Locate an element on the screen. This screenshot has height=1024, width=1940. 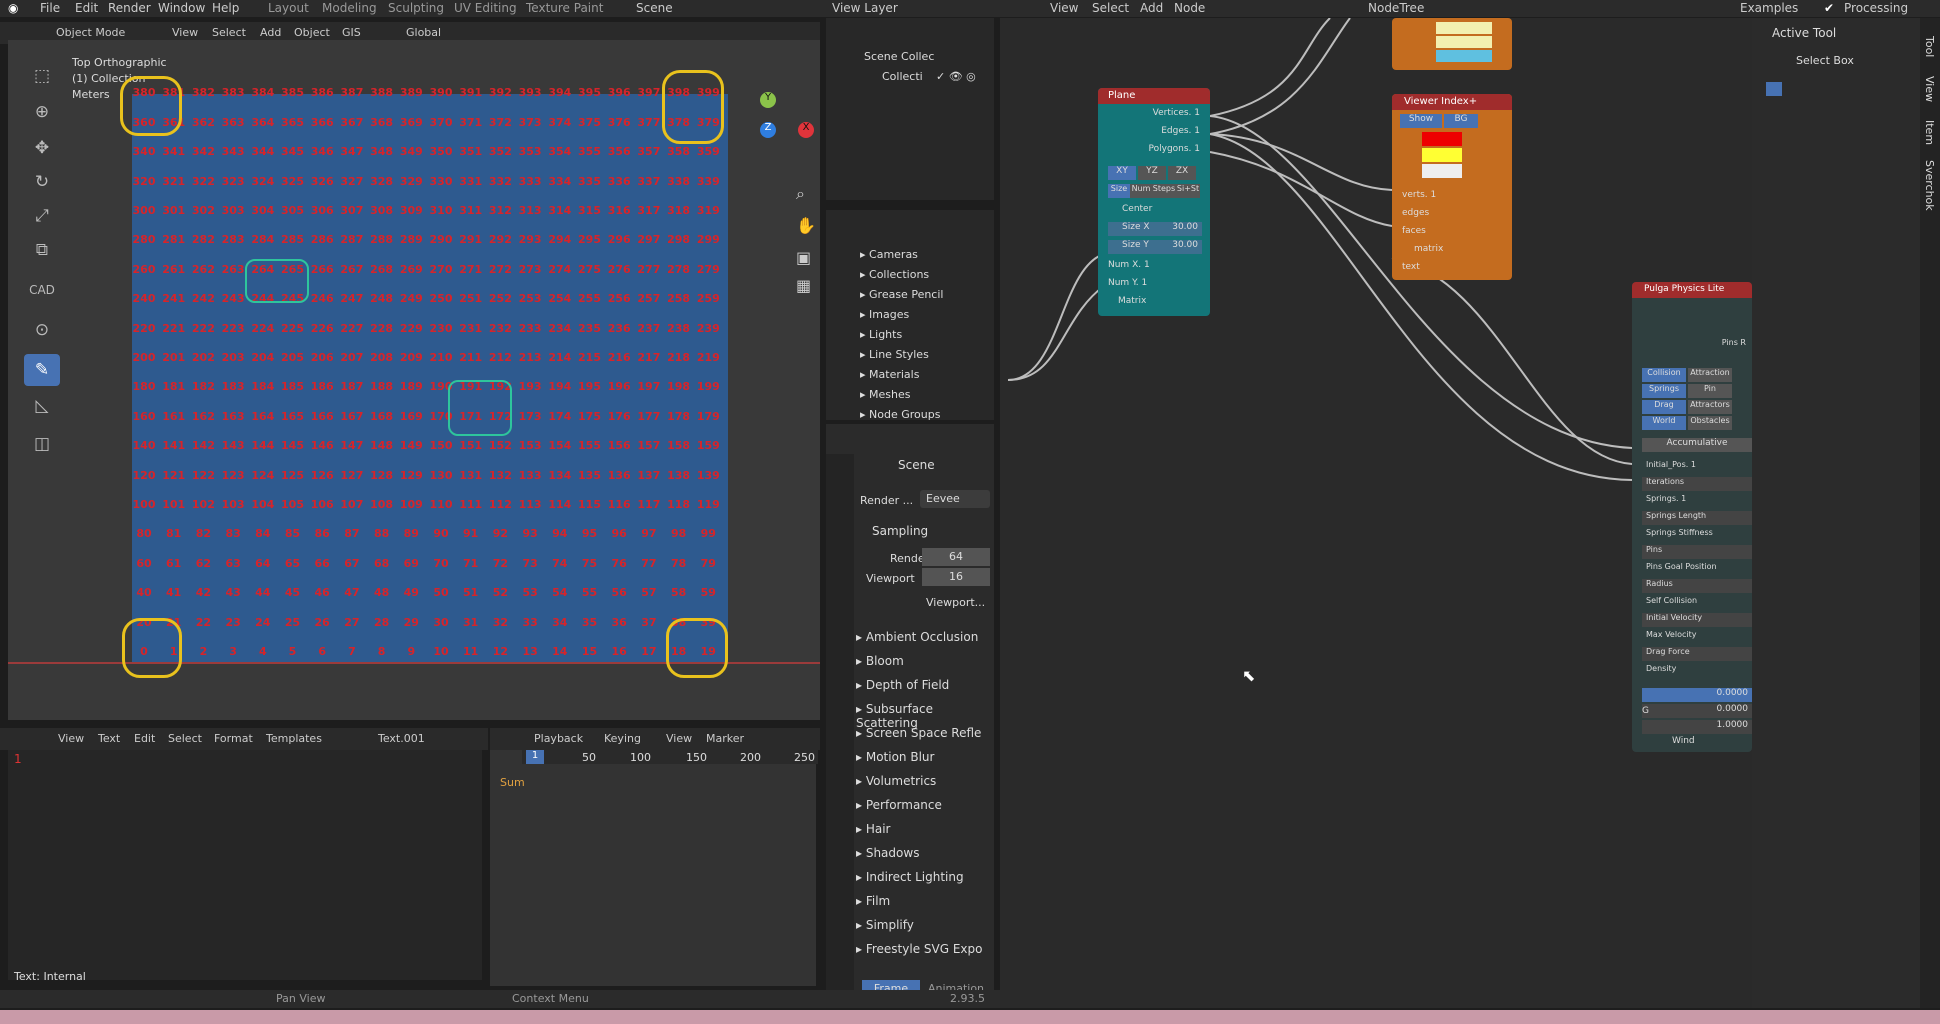
pulga-tab-drag: Drag is located at coordinates (1664, 407).